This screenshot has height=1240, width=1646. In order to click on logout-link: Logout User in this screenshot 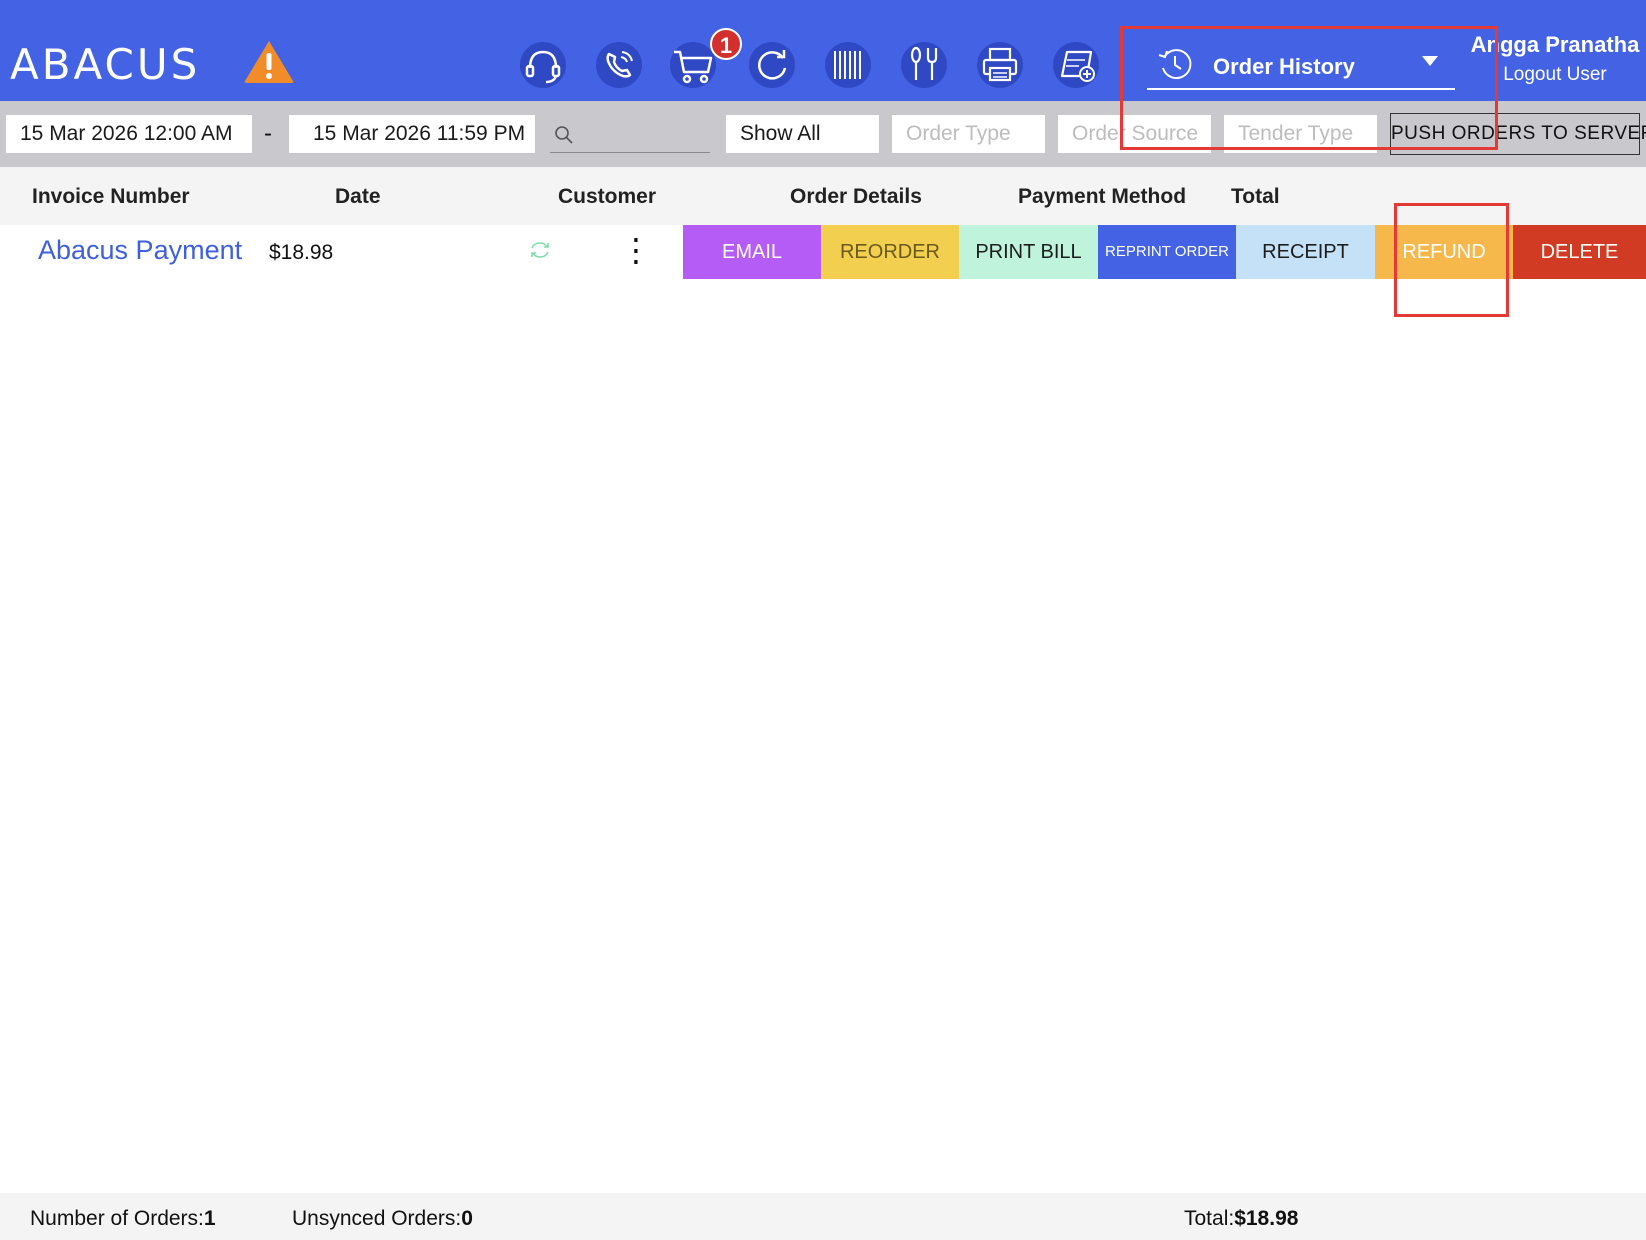, I will do `click(1555, 75)`.